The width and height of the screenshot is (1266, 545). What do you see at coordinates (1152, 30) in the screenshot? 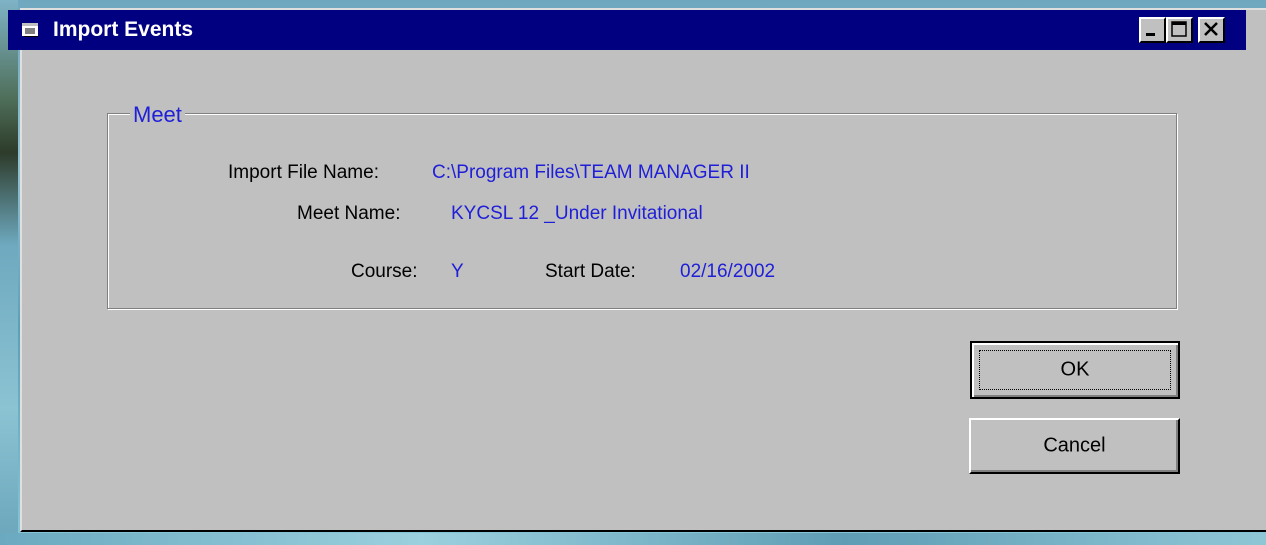
I see `minimize-button` at bounding box center [1152, 30].